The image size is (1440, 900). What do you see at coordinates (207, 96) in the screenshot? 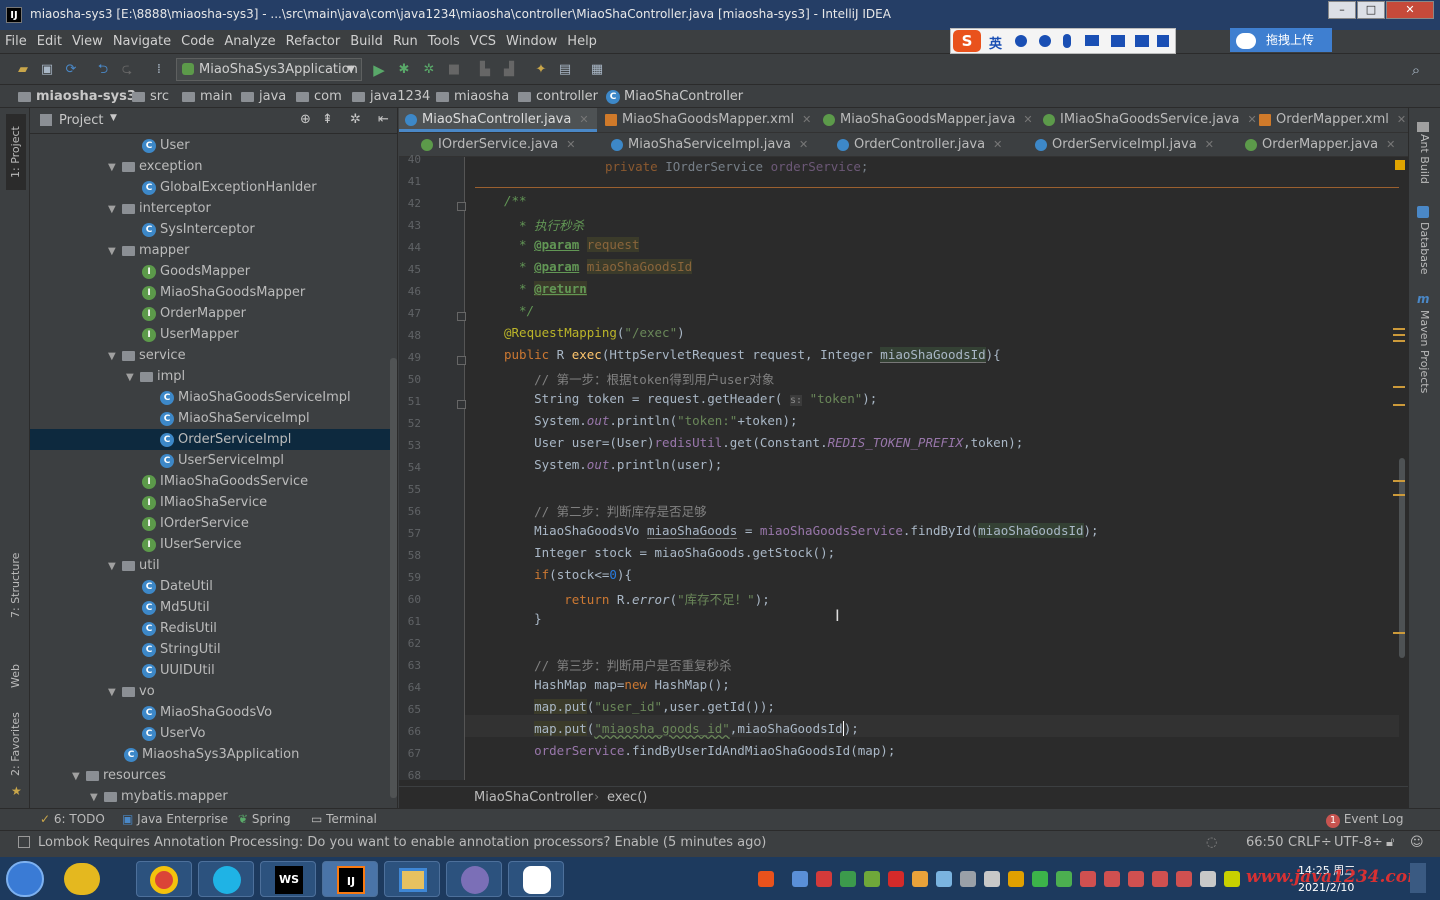
I see `breadcrumb-item-main: main` at bounding box center [207, 96].